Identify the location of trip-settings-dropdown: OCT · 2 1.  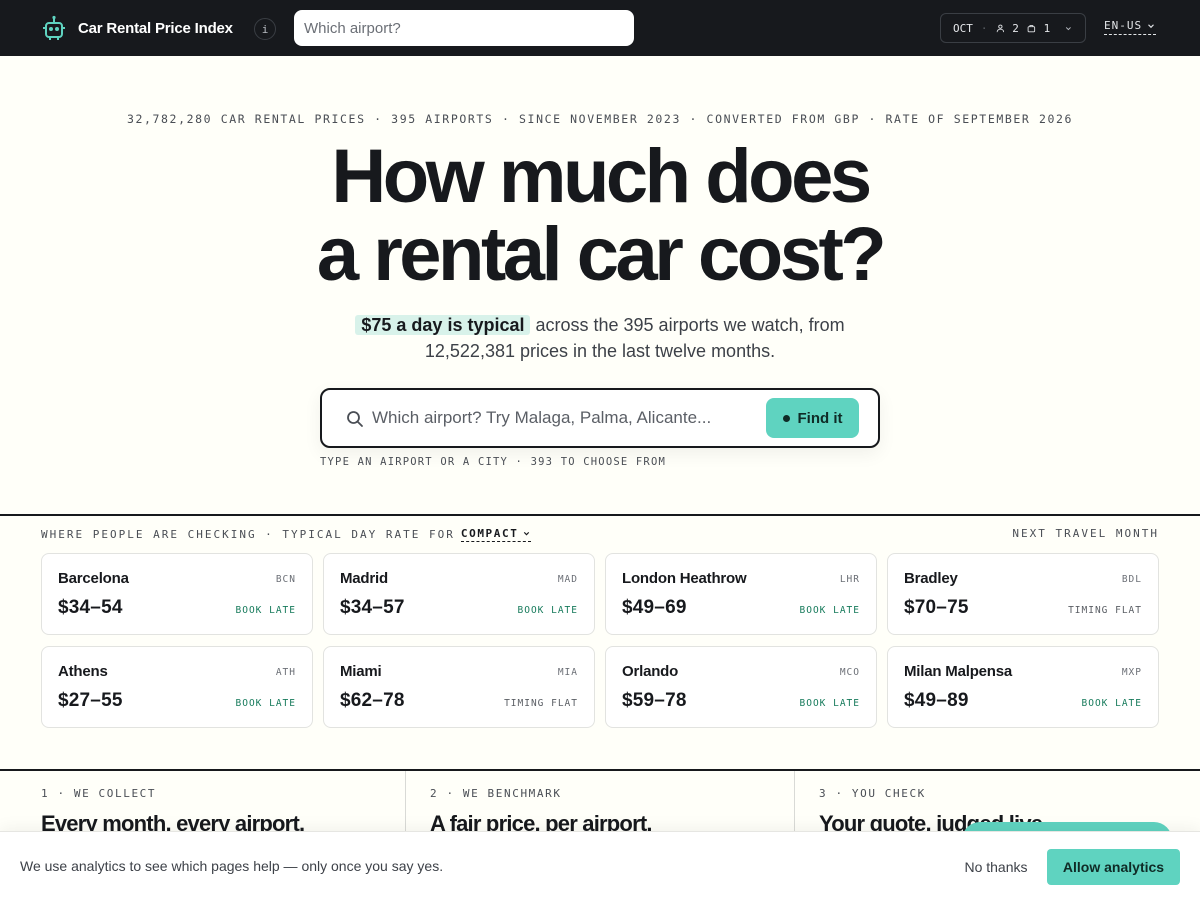
(1013, 28).